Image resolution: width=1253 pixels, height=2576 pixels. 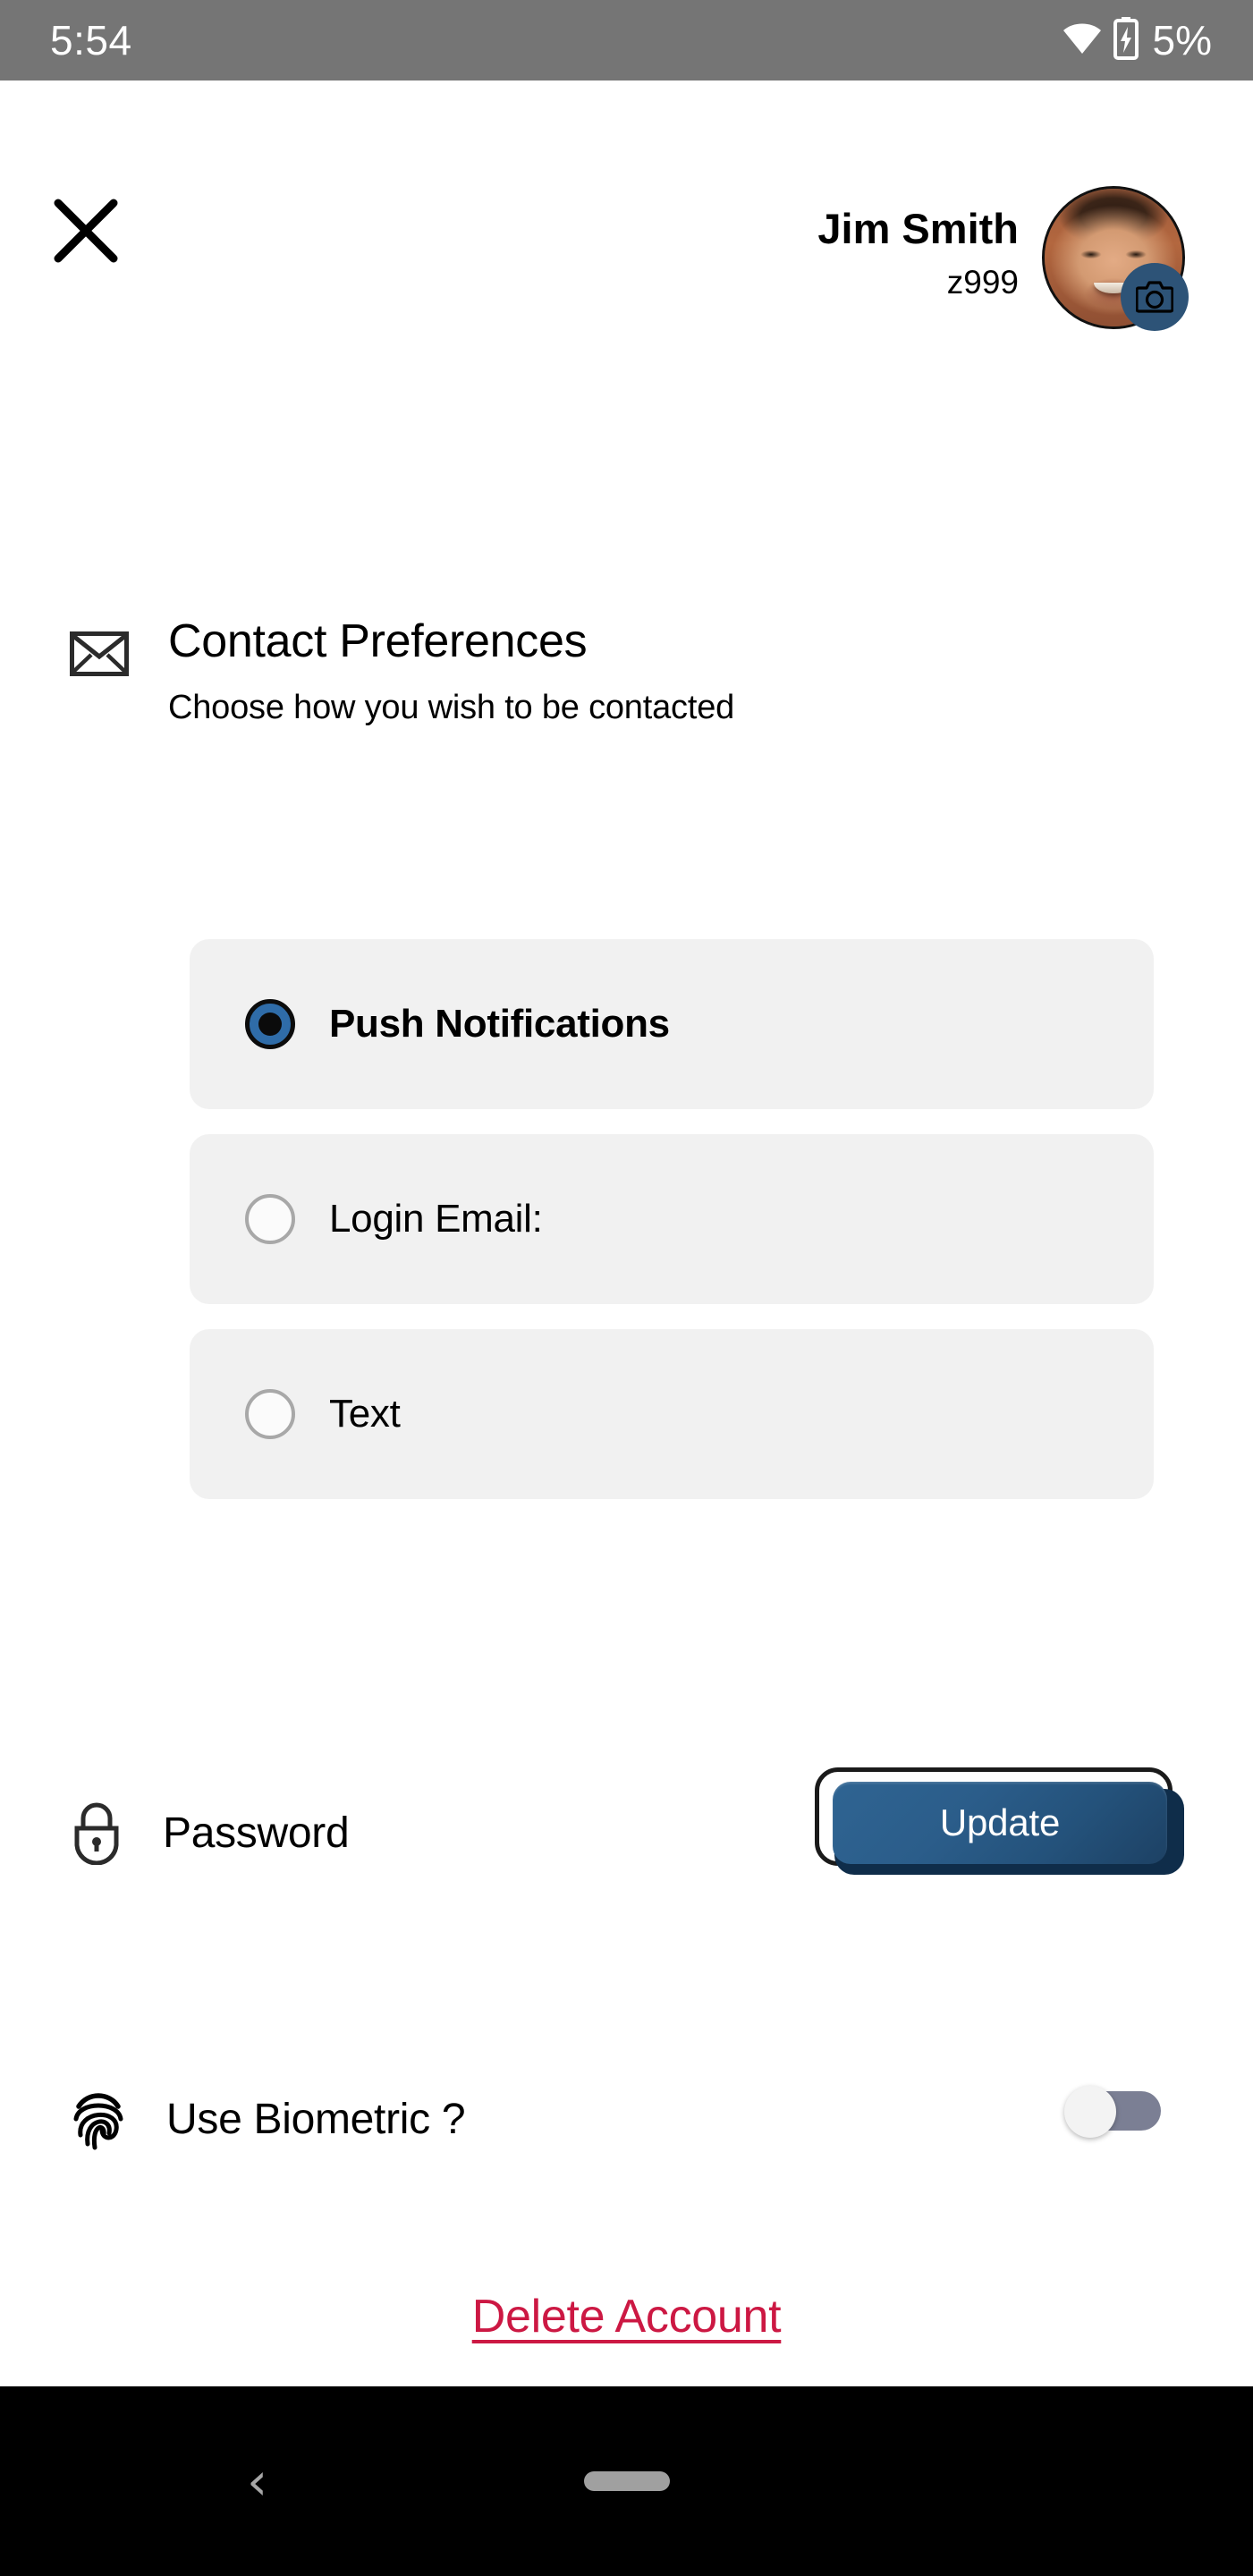 I want to click on option-text: Text, so click(x=672, y=1414).